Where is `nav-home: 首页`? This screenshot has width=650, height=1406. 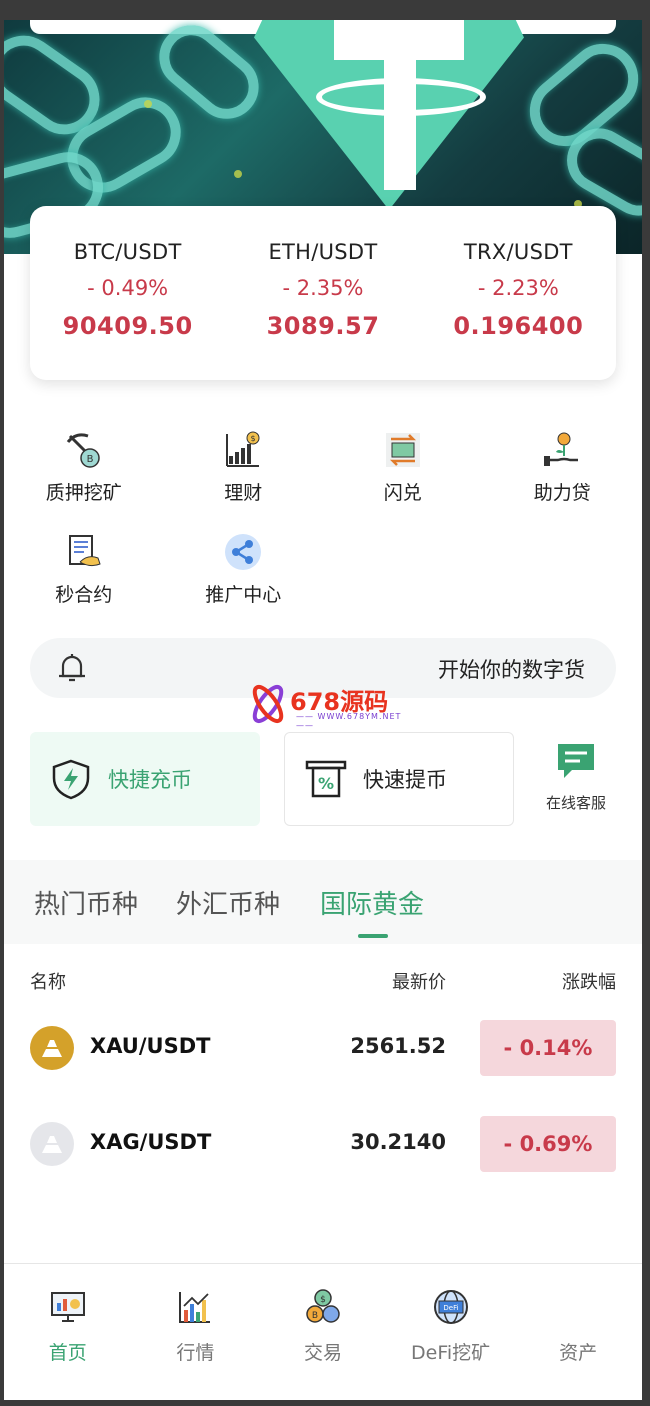 nav-home: 首页 is located at coordinates (68, 1332).